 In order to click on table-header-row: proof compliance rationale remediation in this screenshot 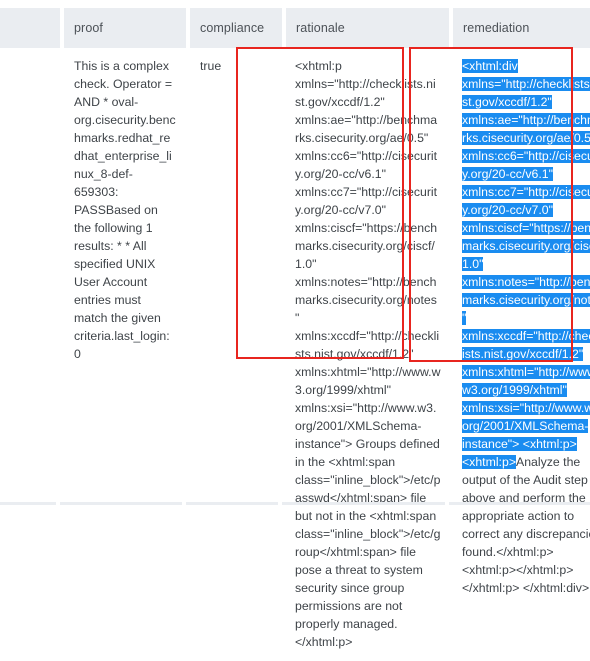, I will do `click(295, 28)`.